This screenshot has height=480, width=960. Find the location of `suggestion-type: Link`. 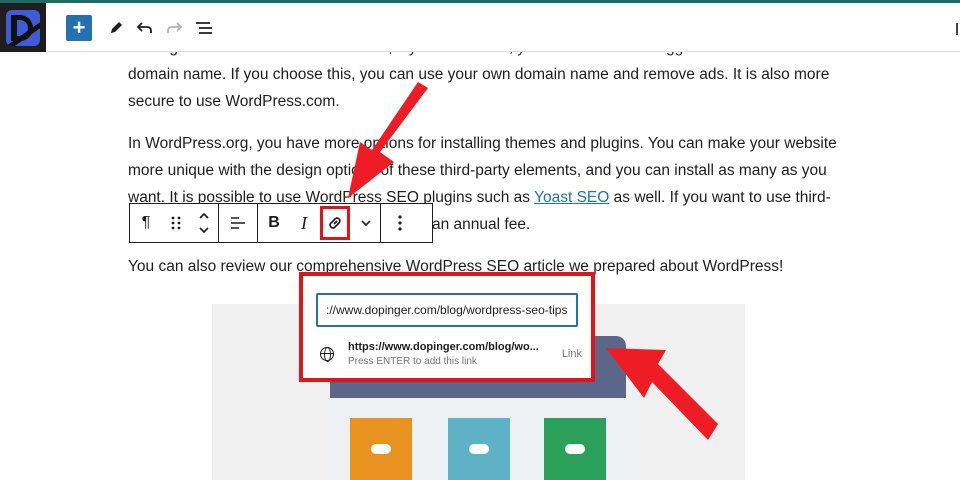

suggestion-type: Link is located at coordinates (571, 354).